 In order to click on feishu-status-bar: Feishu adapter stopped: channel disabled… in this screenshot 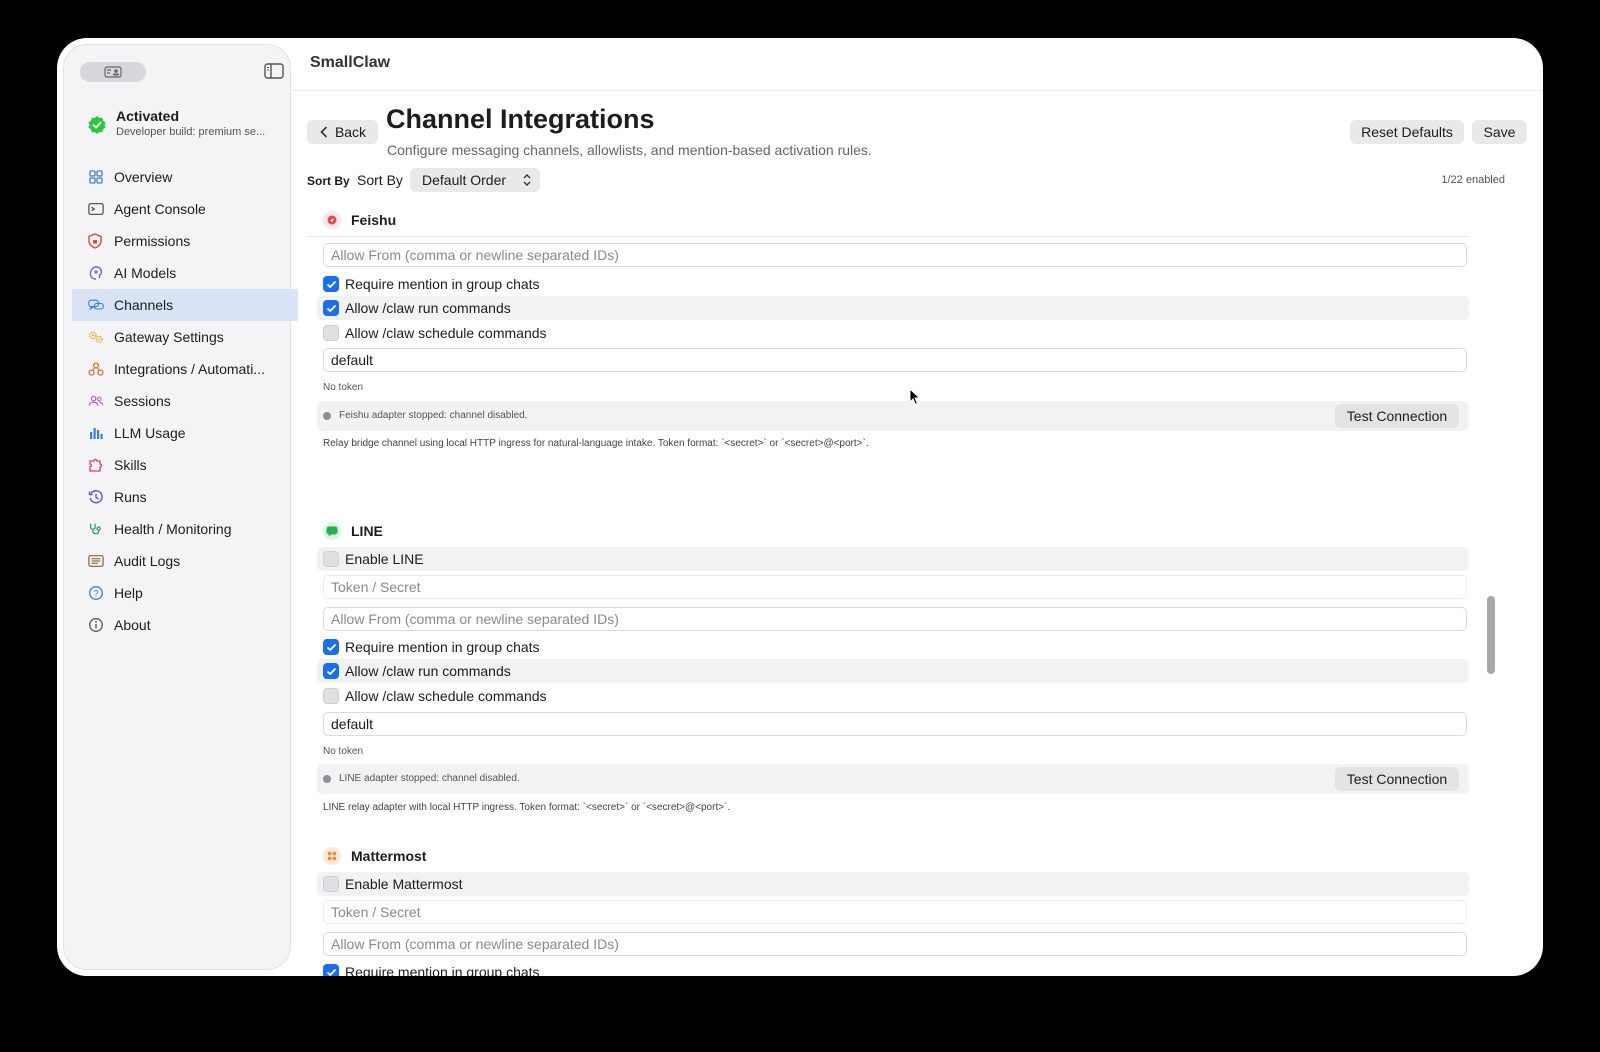, I will do `click(893, 416)`.